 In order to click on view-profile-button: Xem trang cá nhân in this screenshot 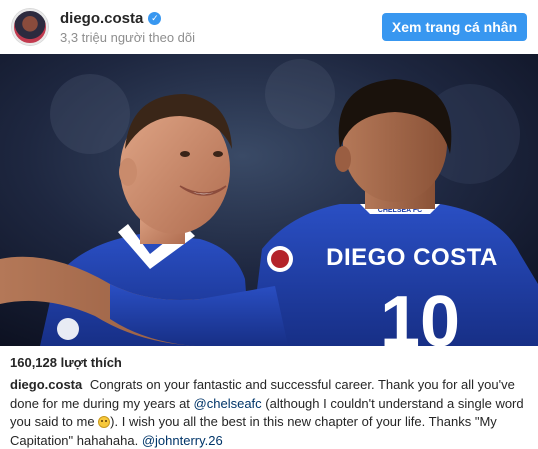, I will do `click(454, 27)`.